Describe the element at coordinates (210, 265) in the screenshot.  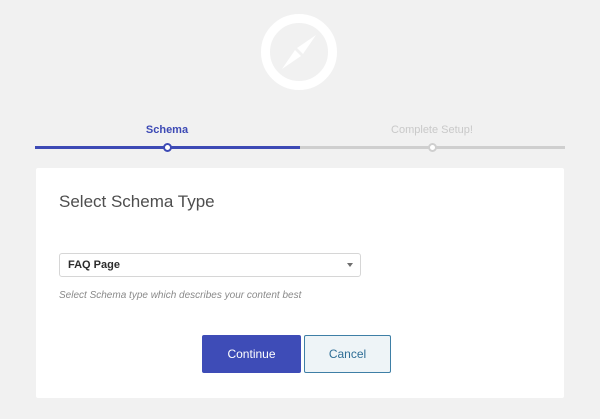
I see `schema-type-select: FAQ Page` at that location.